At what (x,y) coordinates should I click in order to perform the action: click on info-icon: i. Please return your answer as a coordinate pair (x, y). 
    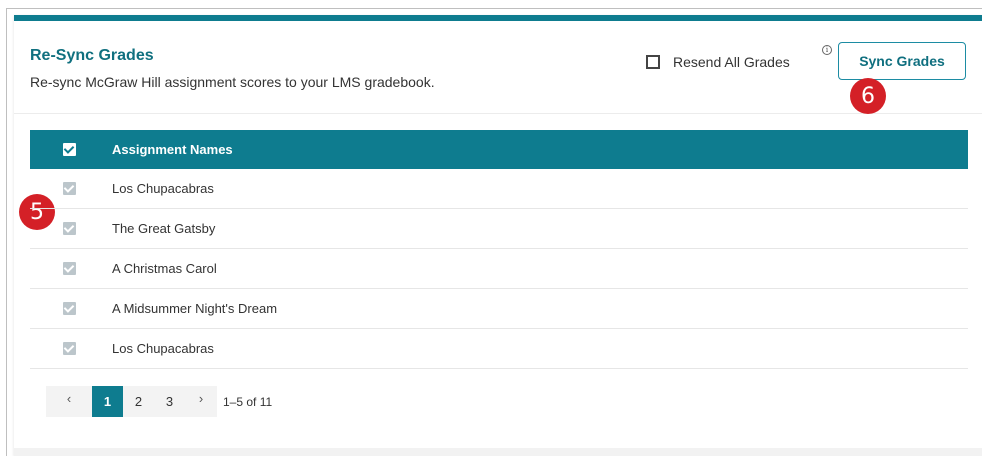
    Looking at the image, I should click on (827, 50).